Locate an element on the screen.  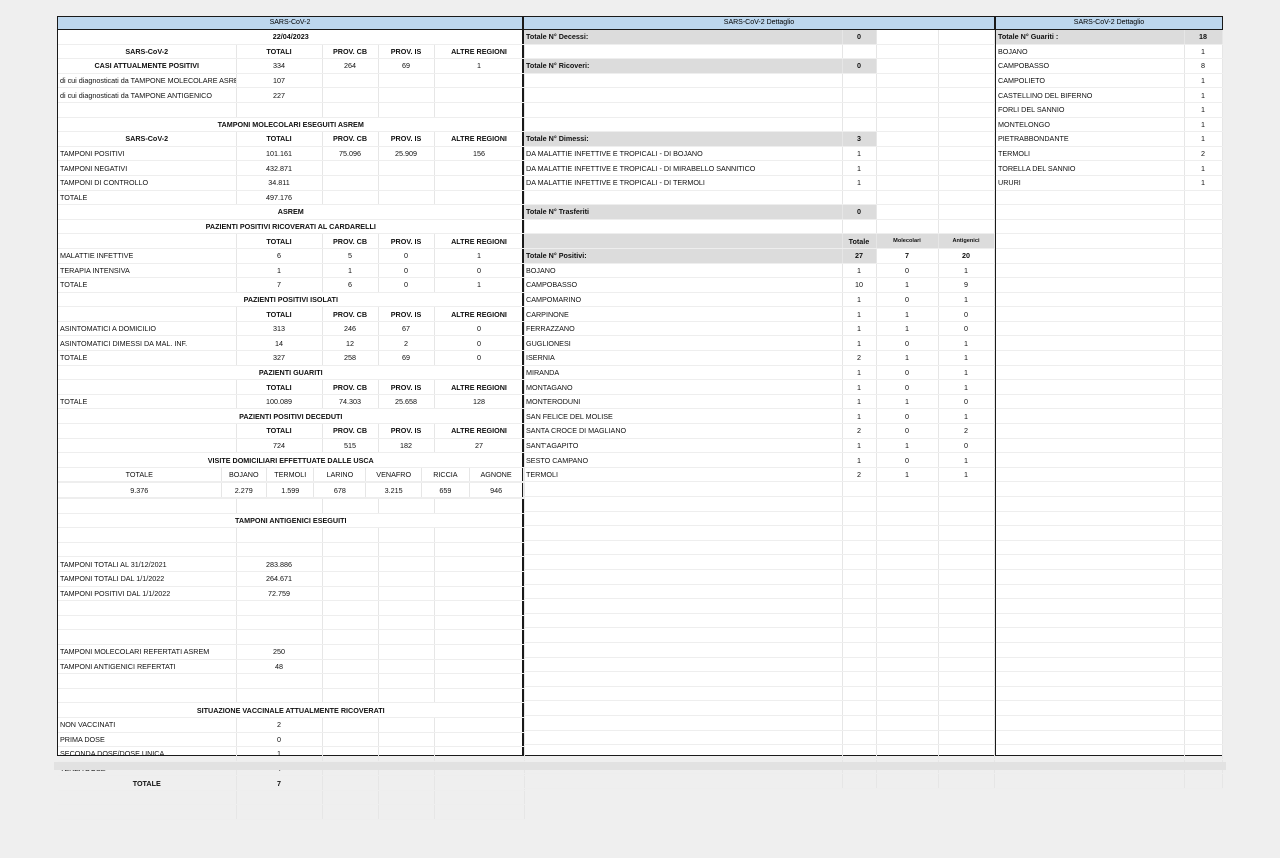
table-row: TAMPONI MOLECOLARI REFERTATI ASREM 250 is located at coordinates (291, 652).